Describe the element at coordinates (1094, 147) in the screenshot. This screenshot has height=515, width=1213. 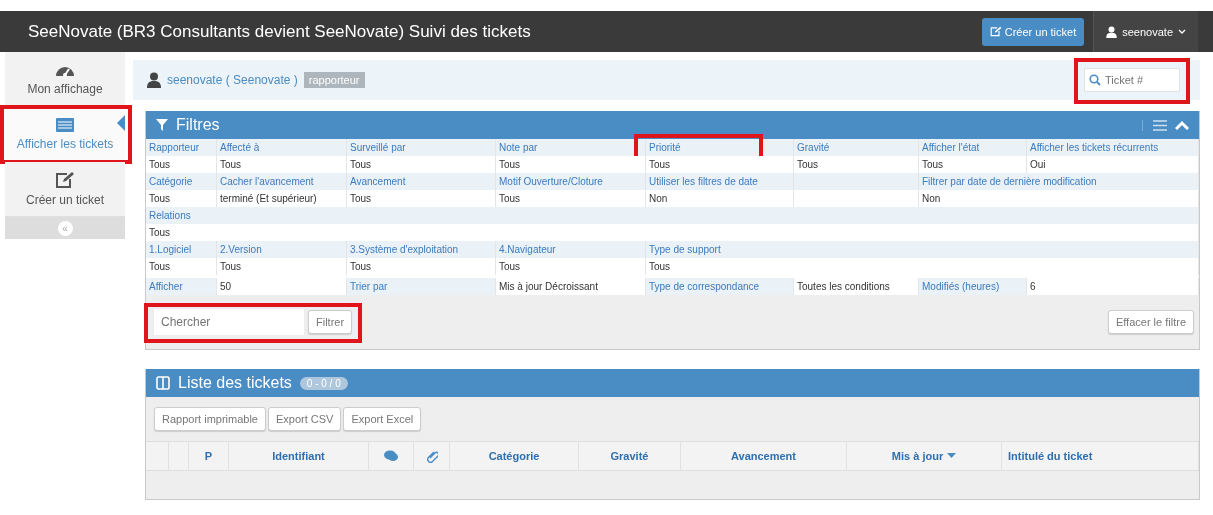
I see `filter-label: Afficher les tickets récurrents` at that location.